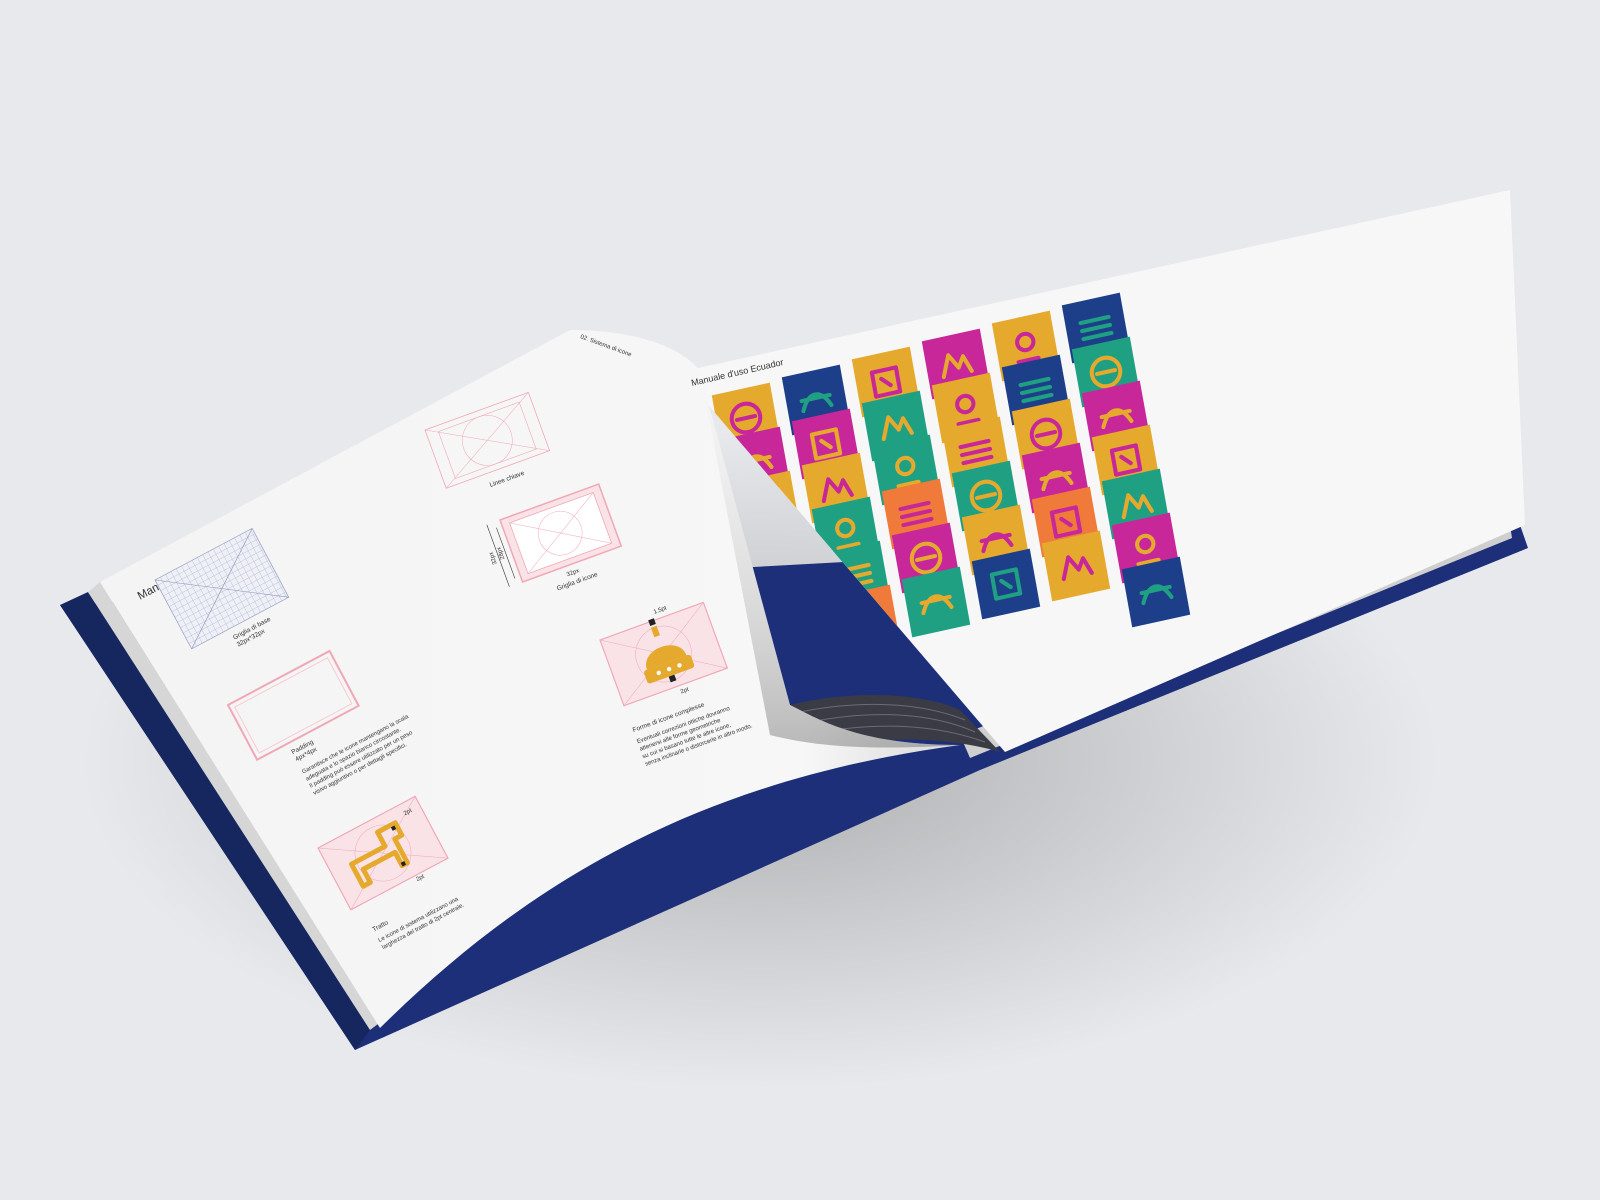  I want to click on navy-iguana-icon, so click(1156, 592).